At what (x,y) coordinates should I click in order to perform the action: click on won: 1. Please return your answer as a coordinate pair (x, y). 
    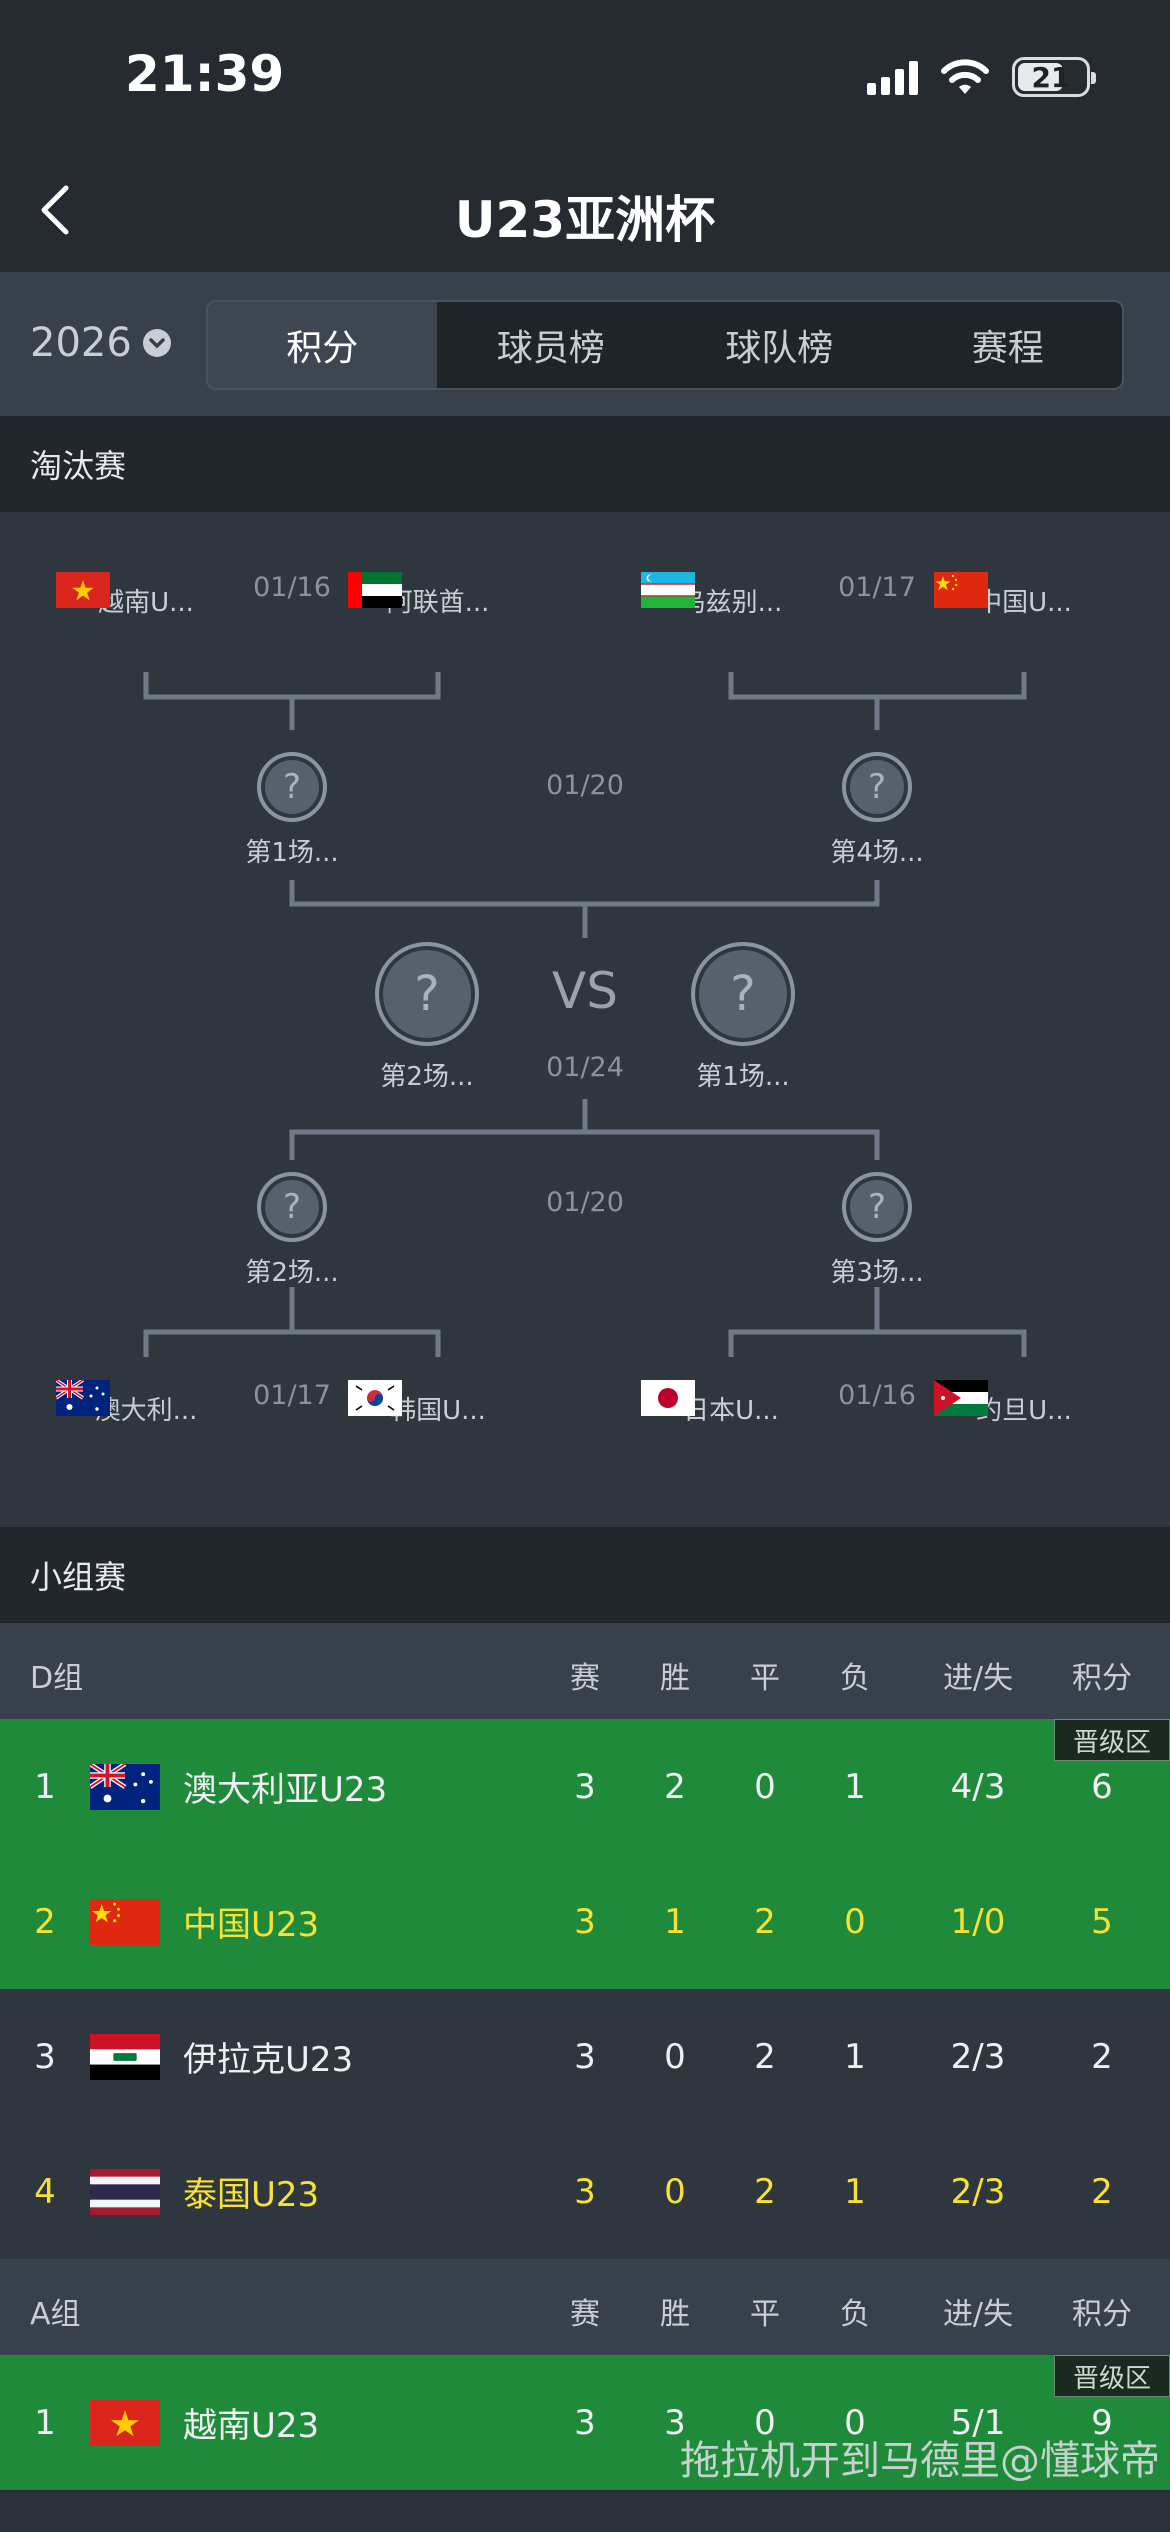
    Looking at the image, I should click on (675, 1921).